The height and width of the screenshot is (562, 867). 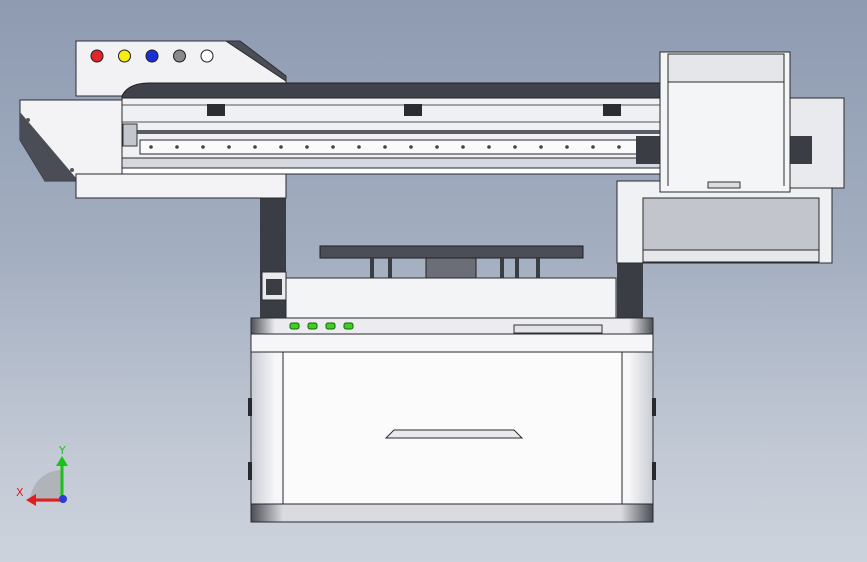 I want to click on red-ink-indicator, so click(x=97, y=56).